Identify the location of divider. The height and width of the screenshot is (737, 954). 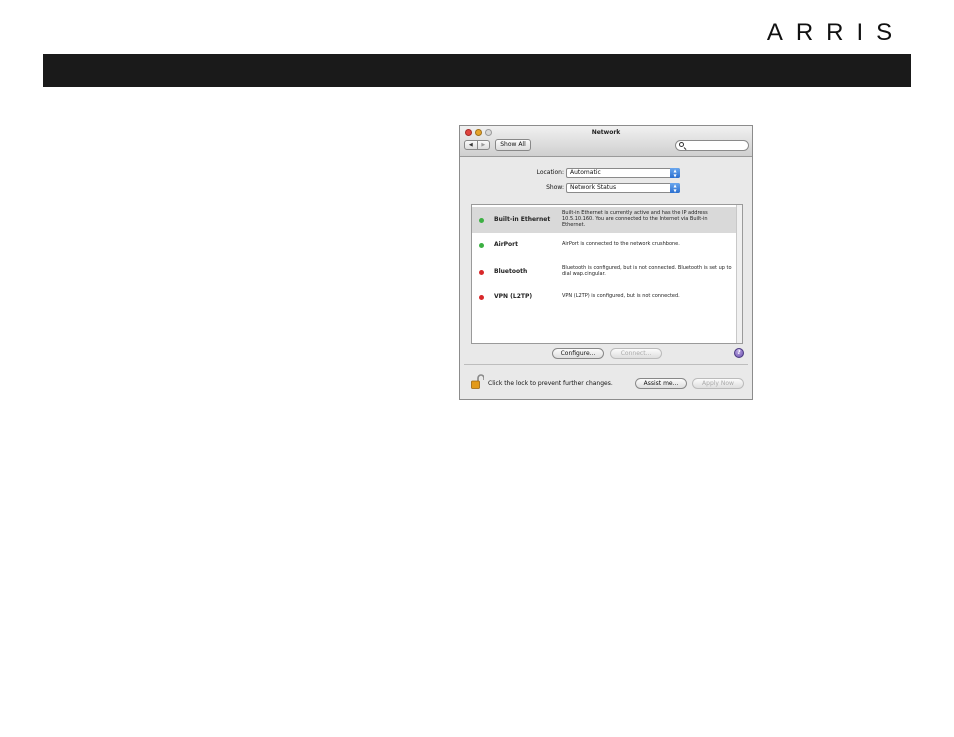
(606, 364).